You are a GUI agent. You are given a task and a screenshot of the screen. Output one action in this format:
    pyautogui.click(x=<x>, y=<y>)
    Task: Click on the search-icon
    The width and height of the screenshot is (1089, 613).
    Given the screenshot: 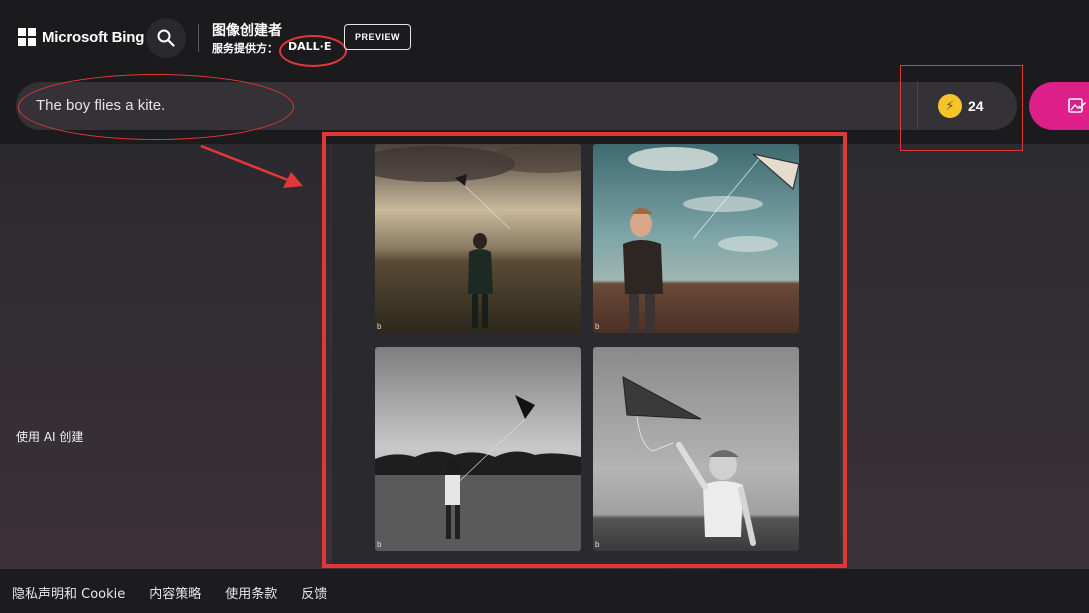 What is the action you would take?
    pyautogui.click(x=166, y=38)
    